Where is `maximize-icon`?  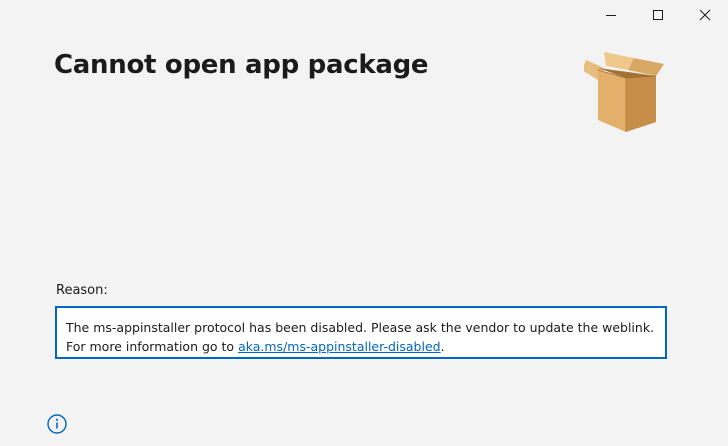
maximize-icon is located at coordinates (657, 15).